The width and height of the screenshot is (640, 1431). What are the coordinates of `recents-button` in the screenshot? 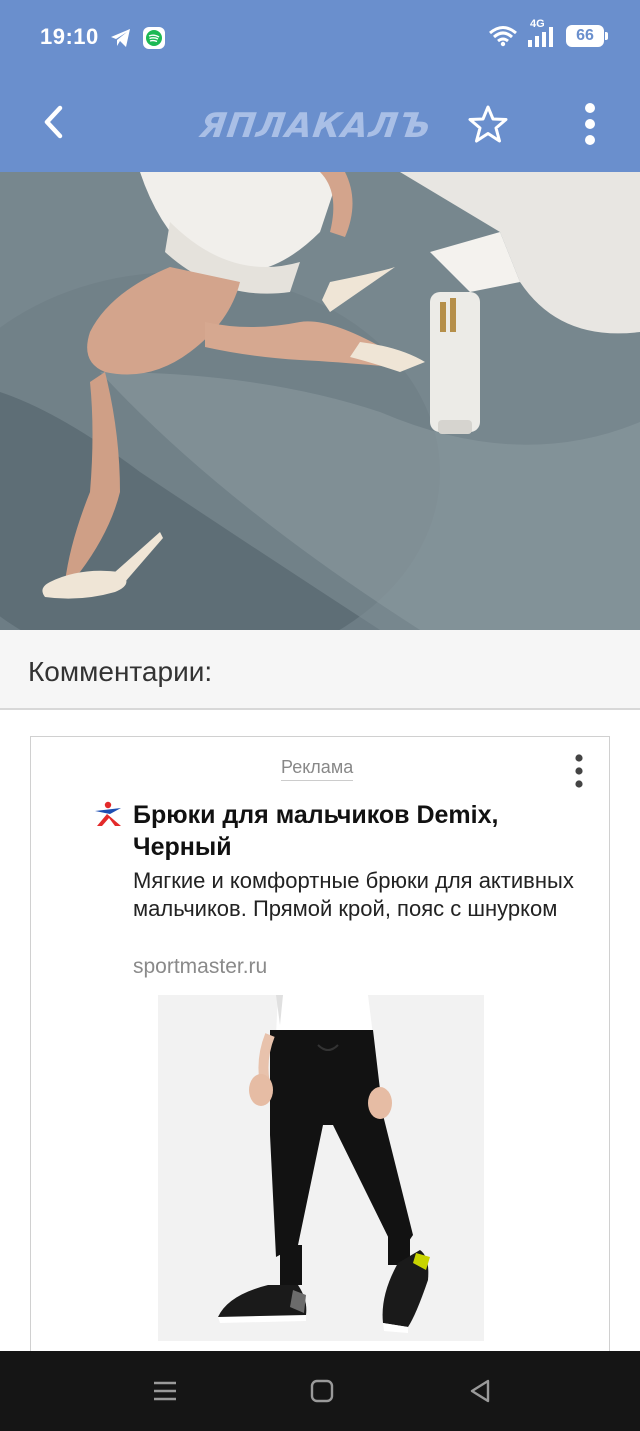 It's located at (165, 1391).